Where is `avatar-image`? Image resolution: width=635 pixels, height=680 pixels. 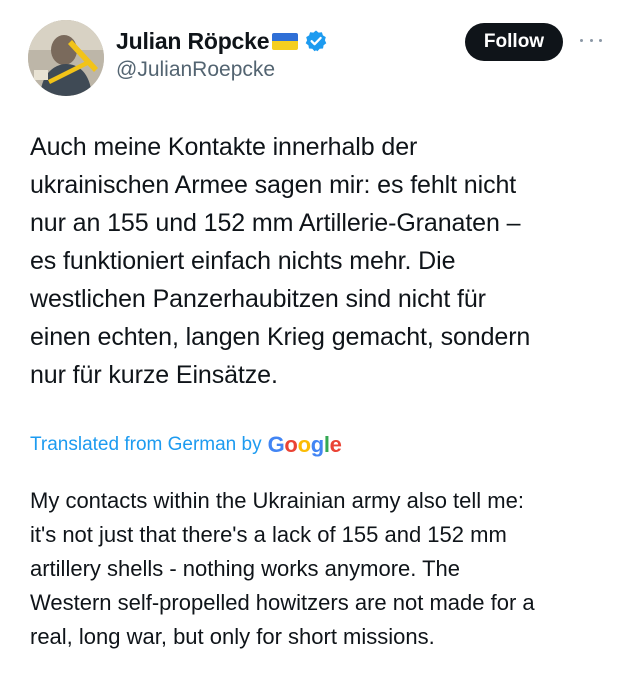 avatar-image is located at coordinates (66, 58).